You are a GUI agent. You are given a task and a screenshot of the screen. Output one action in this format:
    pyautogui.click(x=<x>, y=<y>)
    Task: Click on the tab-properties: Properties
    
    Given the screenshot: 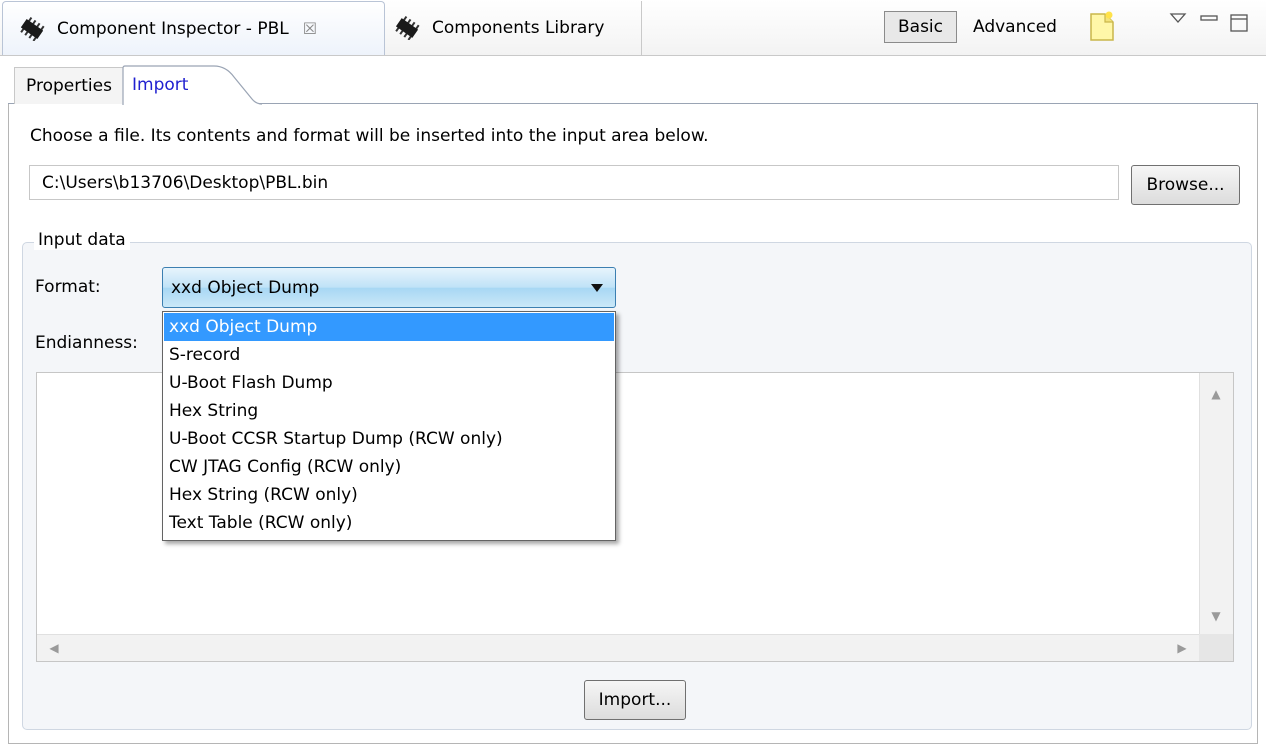 What is the action you would take?
    pyautogui.click(x=69, y=85)
    